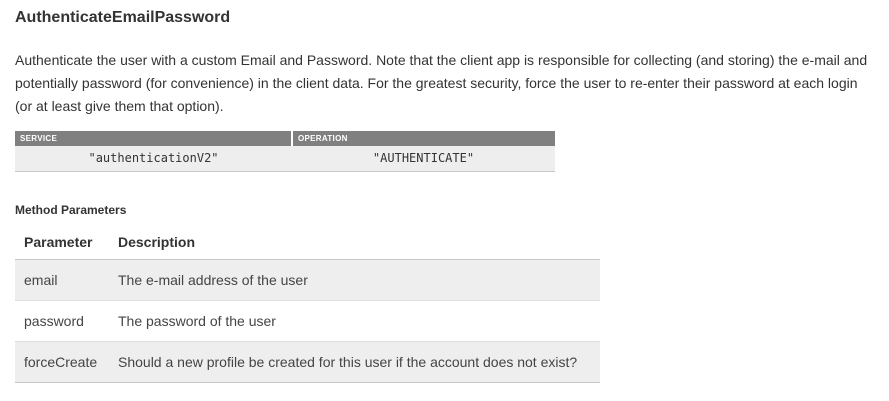 This screenshot has width=889, height=401. I want to click on parameter-name: password, so click(62, 321).